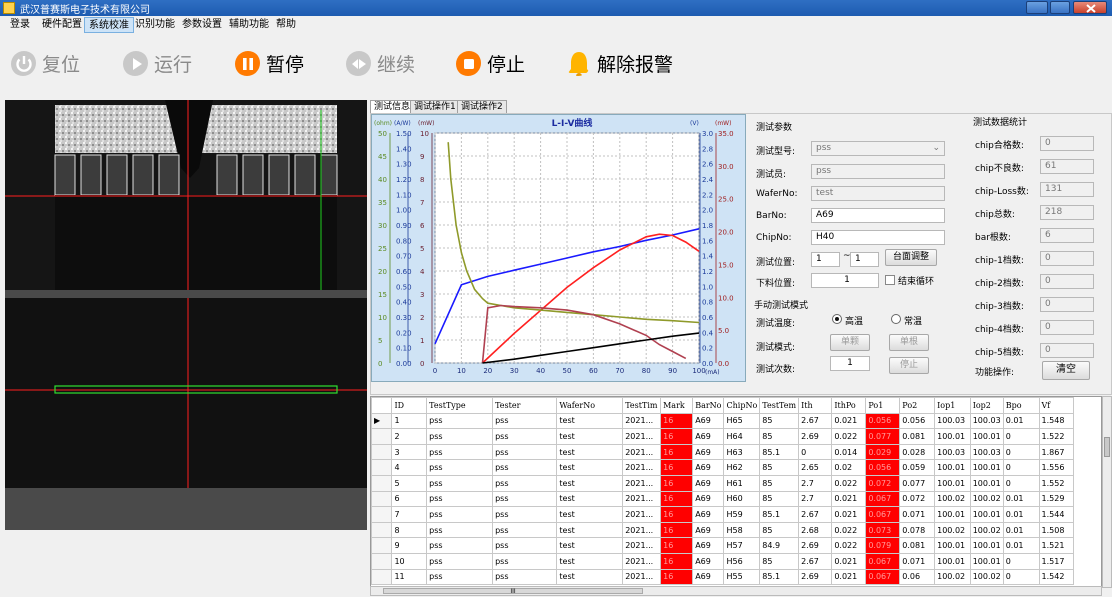  I want to click on stat-value-field: 61, so click(1067, 166).